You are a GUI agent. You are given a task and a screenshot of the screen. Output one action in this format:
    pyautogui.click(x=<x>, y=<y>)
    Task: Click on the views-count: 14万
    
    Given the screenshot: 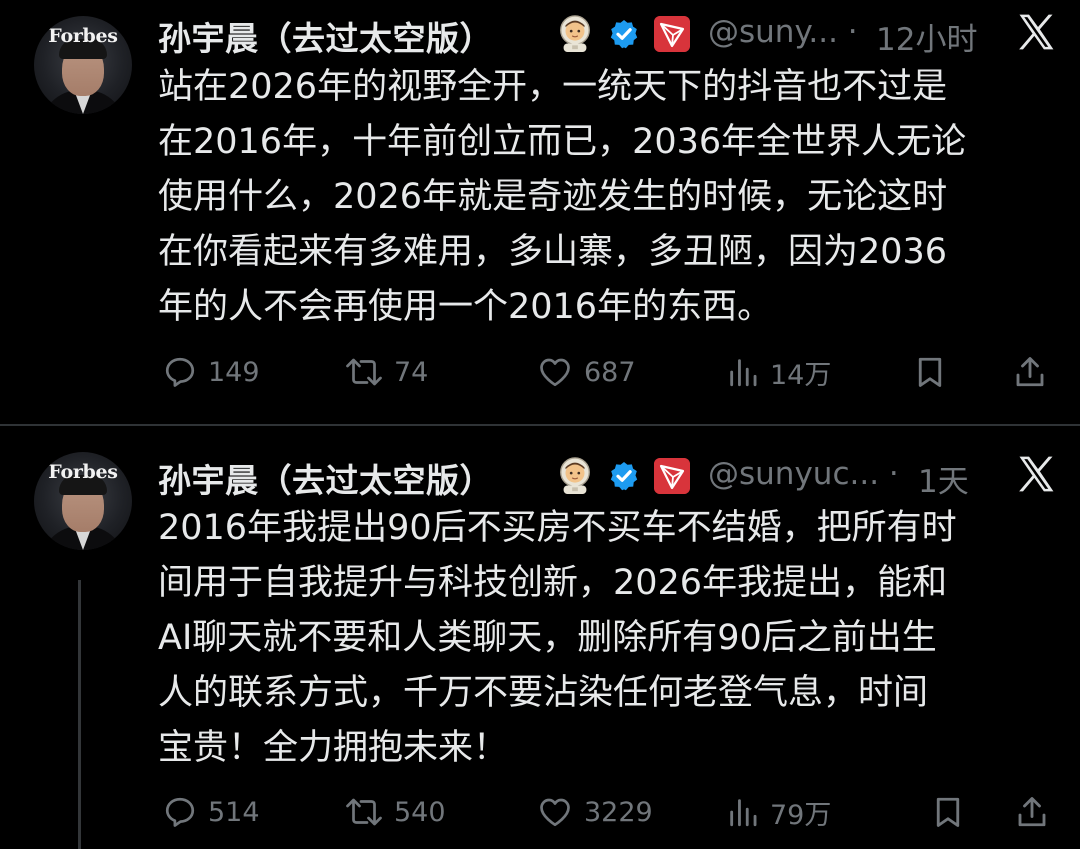 What is the action you would take?
    pyautogui.click(x=801, y=375)
    